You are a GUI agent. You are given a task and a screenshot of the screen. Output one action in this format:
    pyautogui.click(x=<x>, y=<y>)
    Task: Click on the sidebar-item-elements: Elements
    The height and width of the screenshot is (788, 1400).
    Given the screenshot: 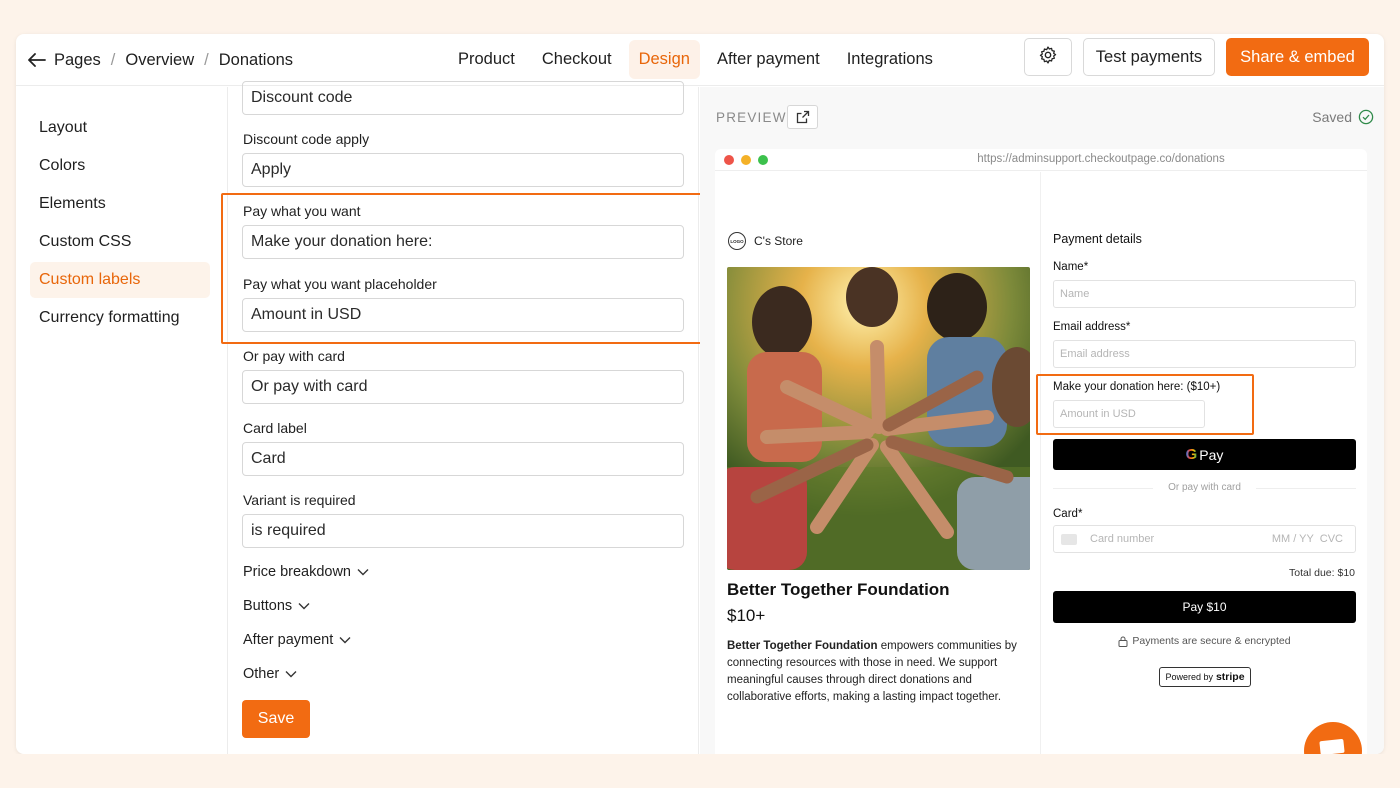 What is the action you would take?
    pyautogui.click(x=120, y=204)
    